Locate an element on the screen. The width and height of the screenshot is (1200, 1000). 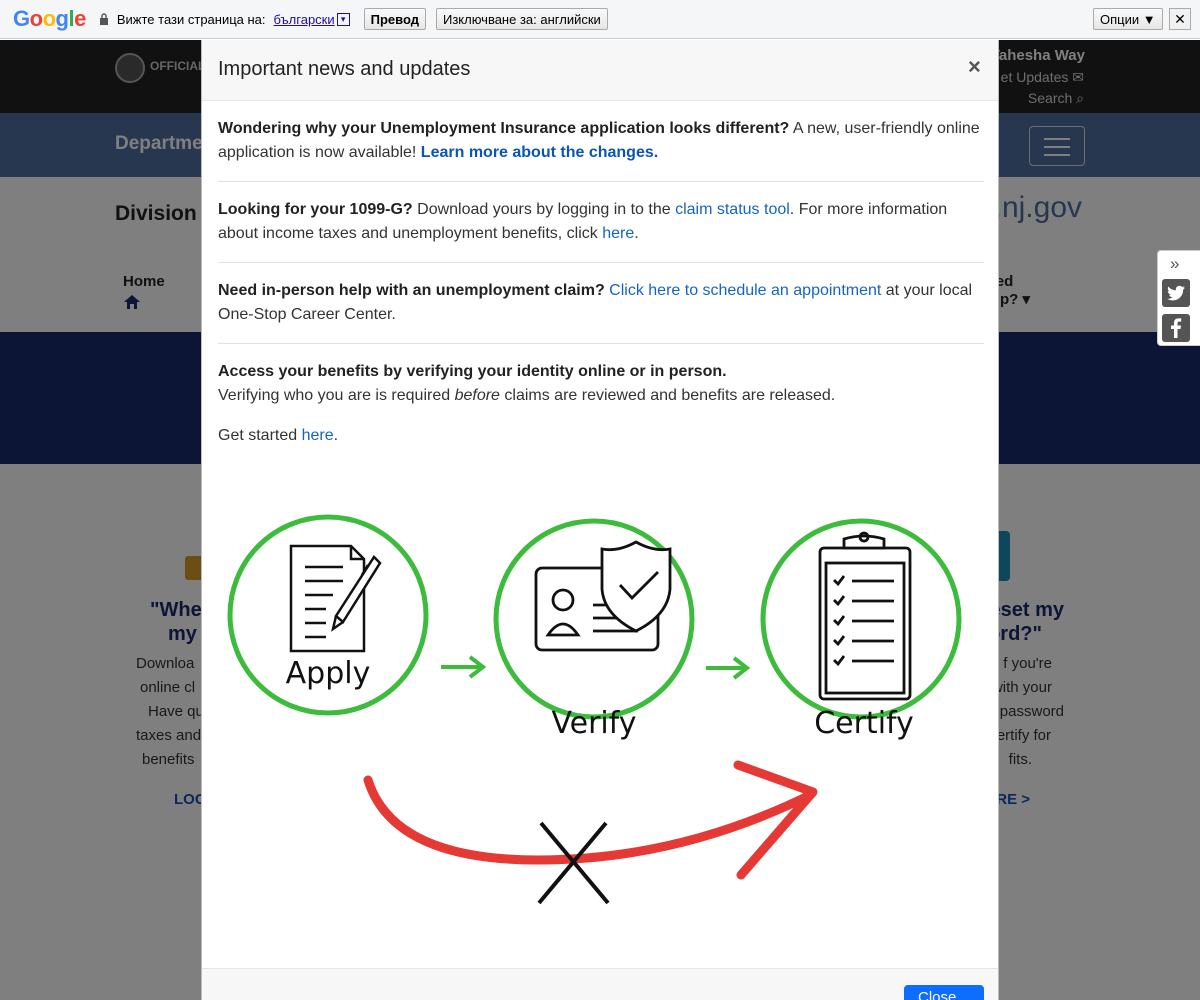
id-card-shield-icon is located at coordinates (603, 596).